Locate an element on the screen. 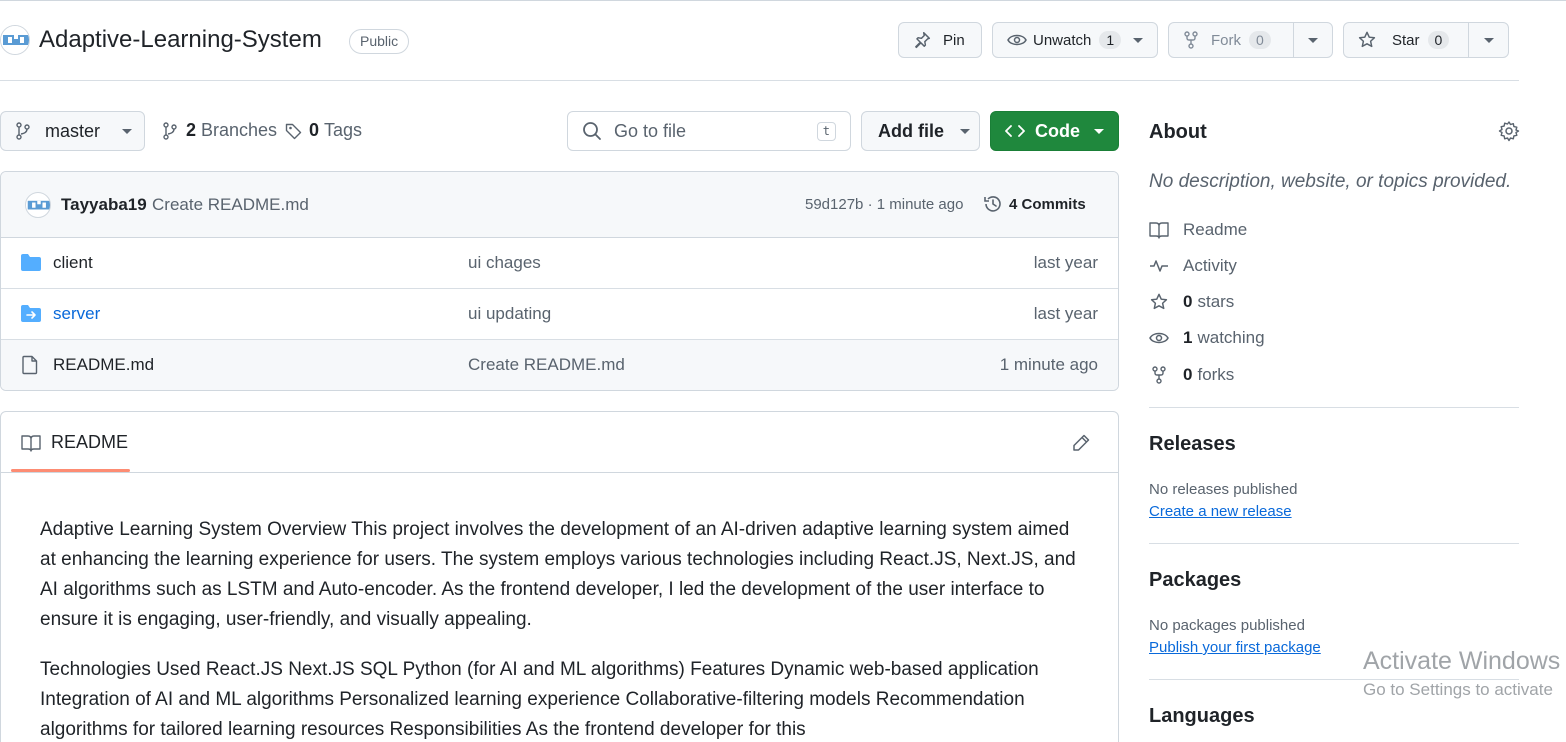 The height and width of the screenshot is (742, 1566). forks-label: forks is located at coordinates (1216, 374).